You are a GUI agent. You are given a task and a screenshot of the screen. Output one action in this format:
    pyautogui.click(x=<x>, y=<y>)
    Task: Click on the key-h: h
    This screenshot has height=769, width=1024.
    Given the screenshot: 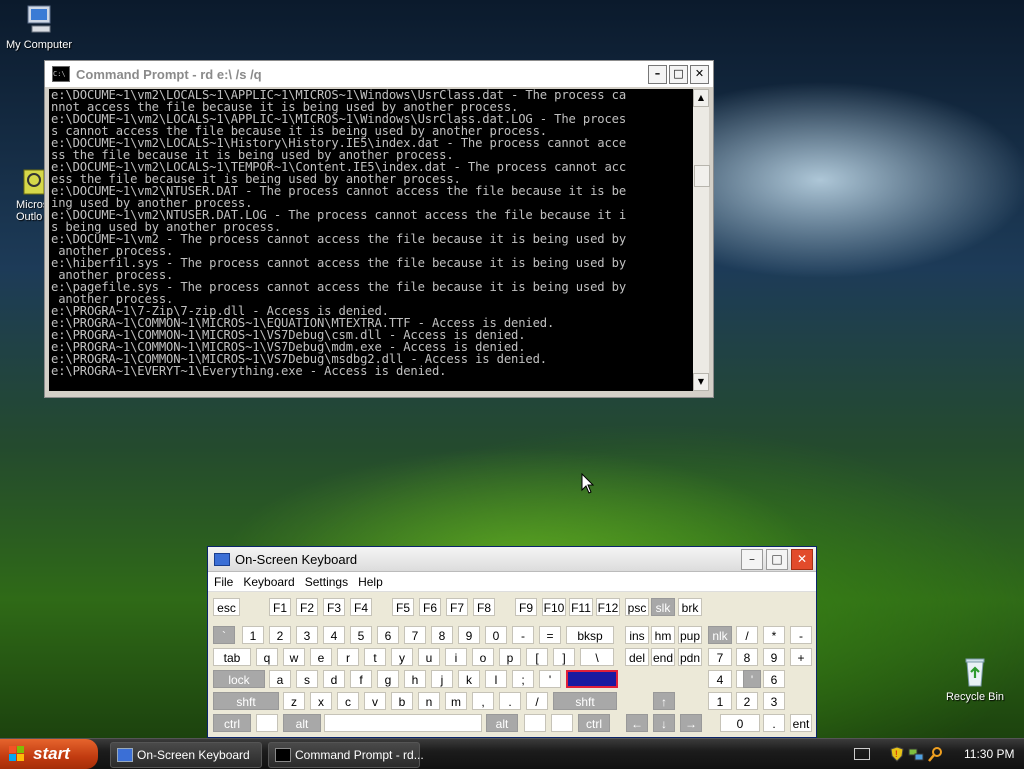 What is the action you would take?
    pyautogui.click(x=415, y=679)
    